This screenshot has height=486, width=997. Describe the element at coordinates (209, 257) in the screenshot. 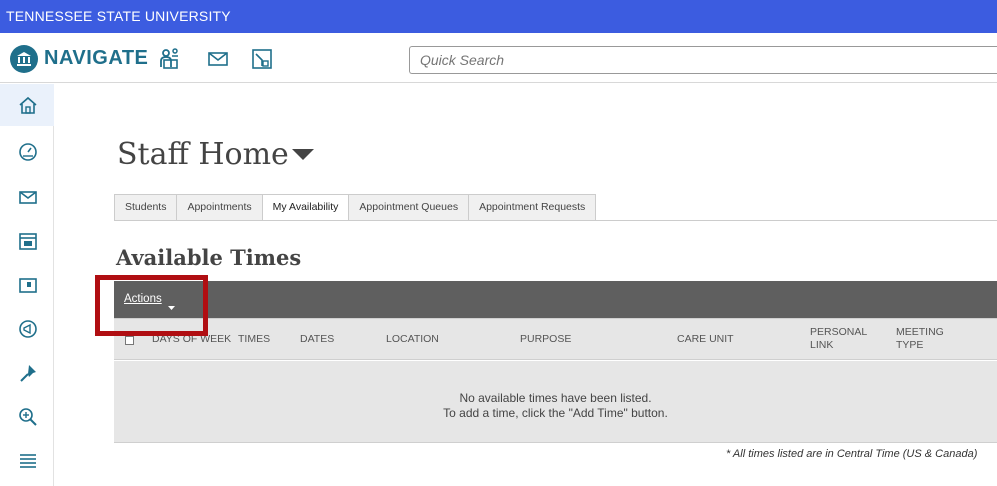

I see `section-title: Available Times` at that location.